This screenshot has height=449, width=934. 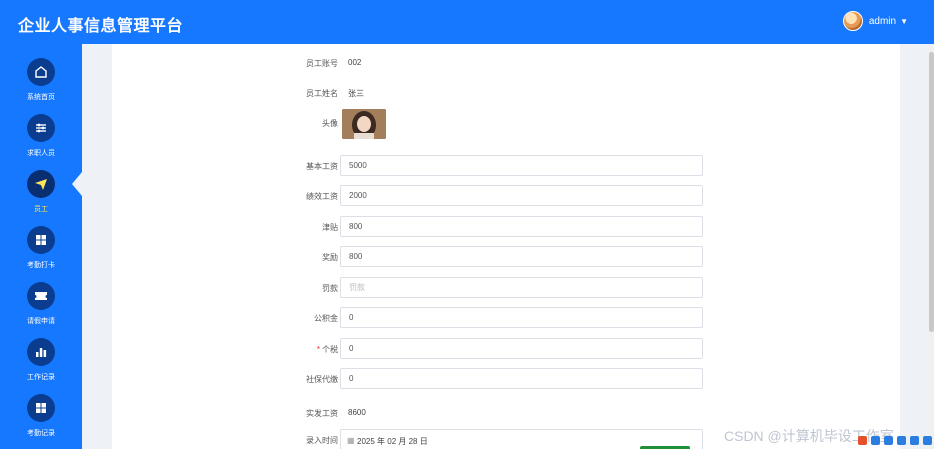 What do you see at coordinates (904, 21) in the screenshot?
I see `chevron-down-icon: ▼` at bounding box center [904, 21].